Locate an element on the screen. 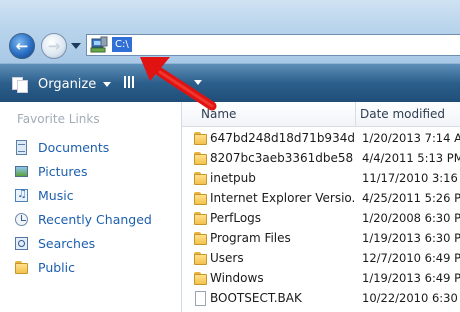 The width and height of the screenshot is (460, 312). item-date: 1/19/2013 6:30 PM is located at coordinates (411, 238).